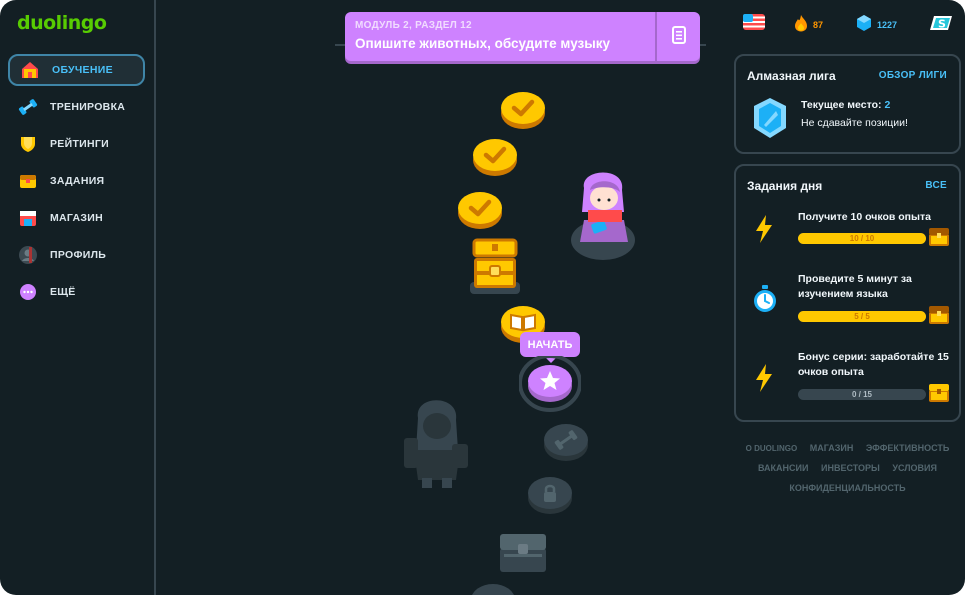 This screenshot has height=595, width=965. Describe the element at coordinates (88, 107) in the screenshot. I see `sidebar-item-label: ТРЕНИРОВКА` at that location.